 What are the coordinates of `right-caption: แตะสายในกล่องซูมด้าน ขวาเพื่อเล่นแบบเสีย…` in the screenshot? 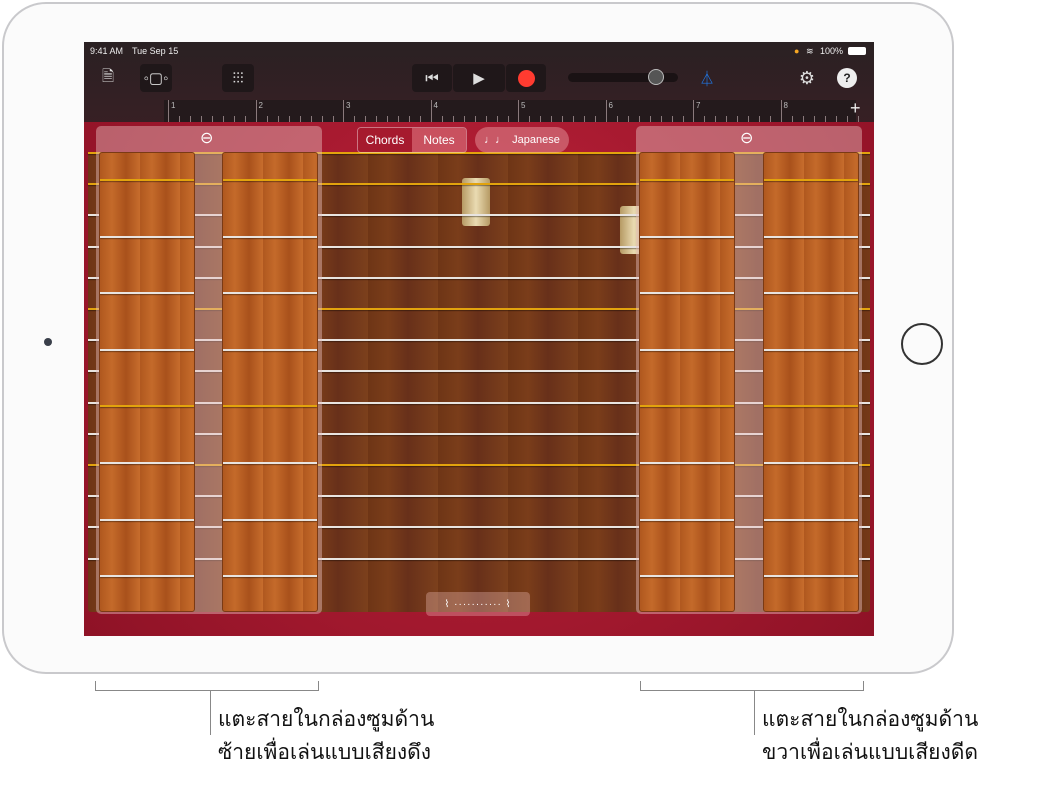 It's located at (870, 736).